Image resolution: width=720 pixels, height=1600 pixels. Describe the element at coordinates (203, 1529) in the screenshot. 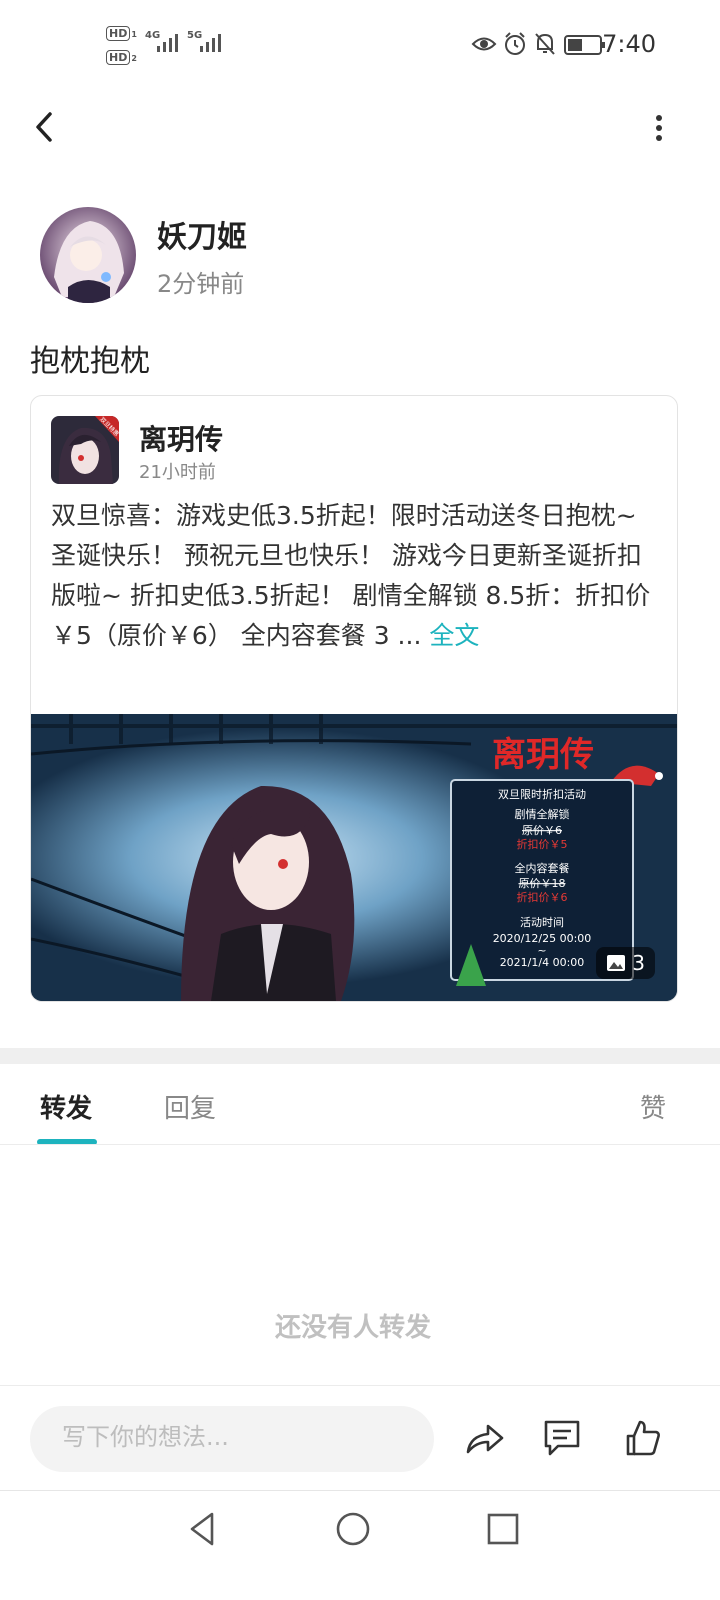

I see `nav-back-icon` at that location.